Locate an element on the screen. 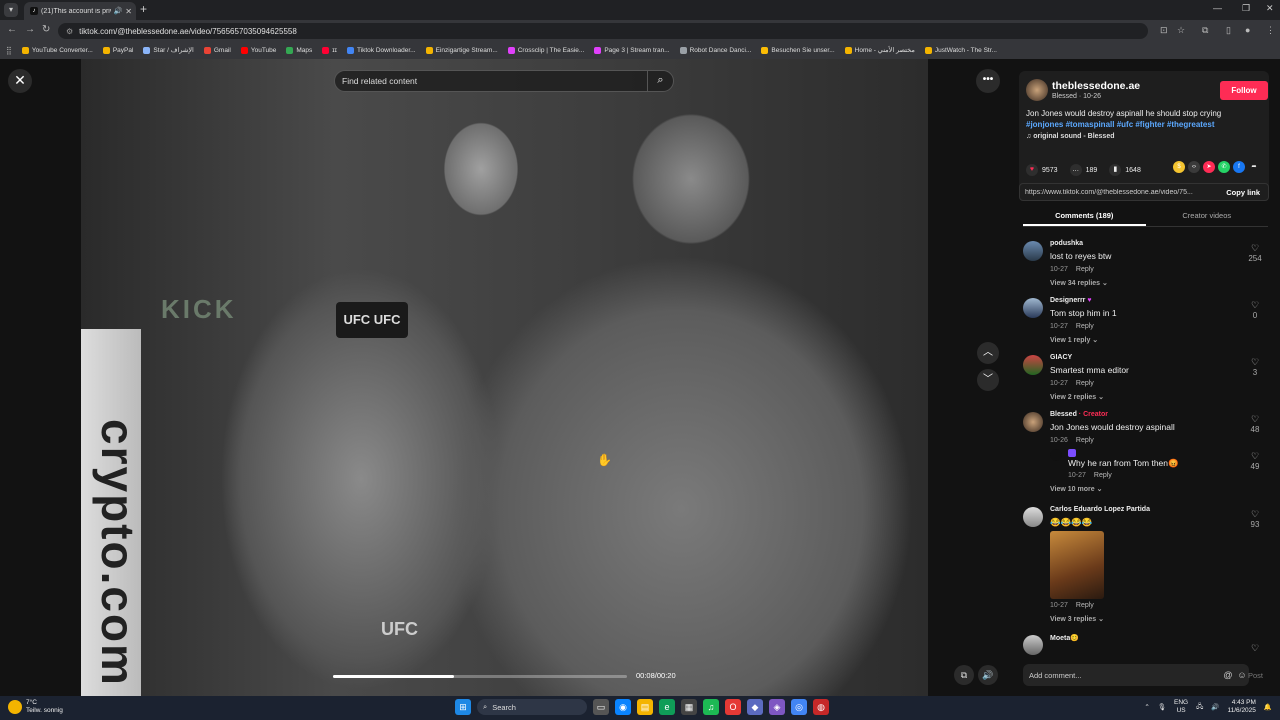 The image size is (1280, 720). weather-widget: 7°C Teilw. sonnig is located at coordinates (35, 707).